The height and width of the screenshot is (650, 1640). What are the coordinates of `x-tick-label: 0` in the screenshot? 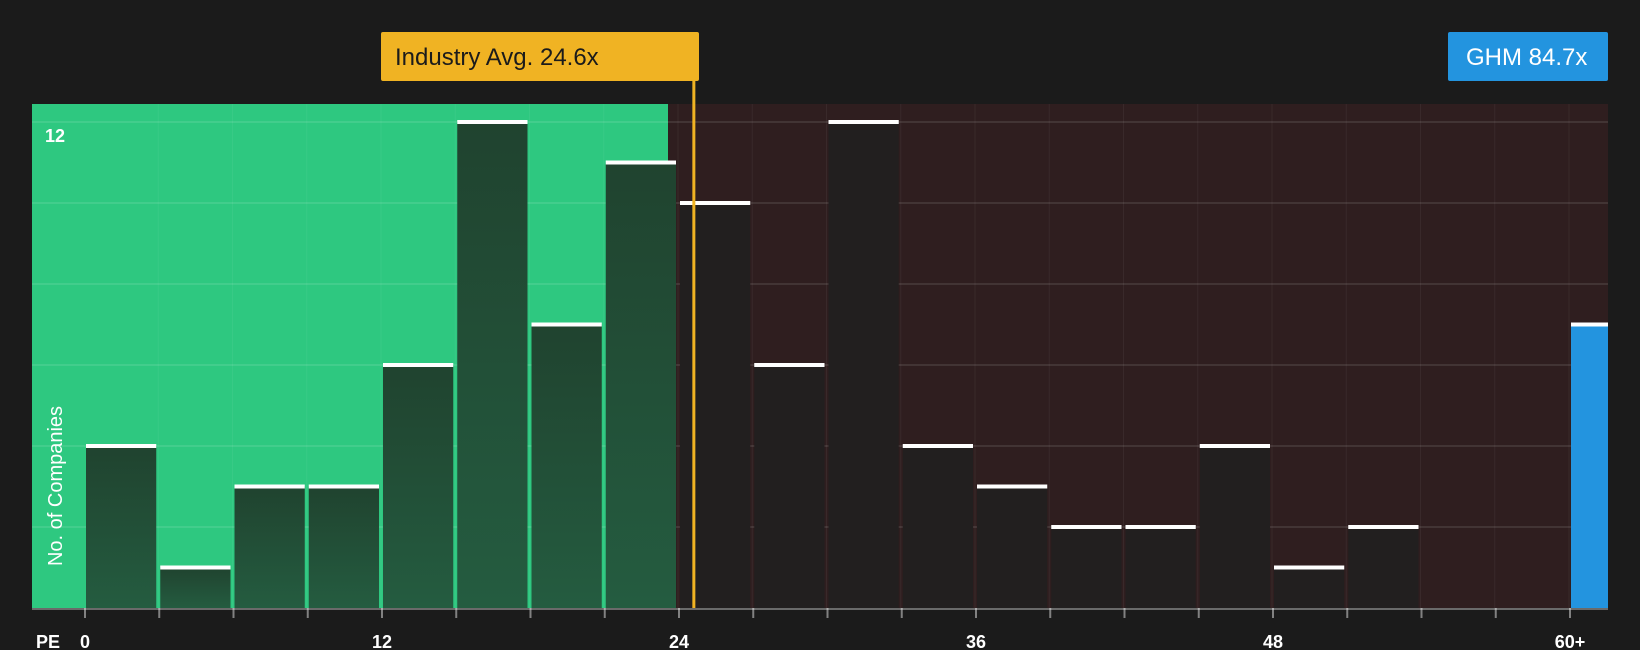 It's located at (85, 641).